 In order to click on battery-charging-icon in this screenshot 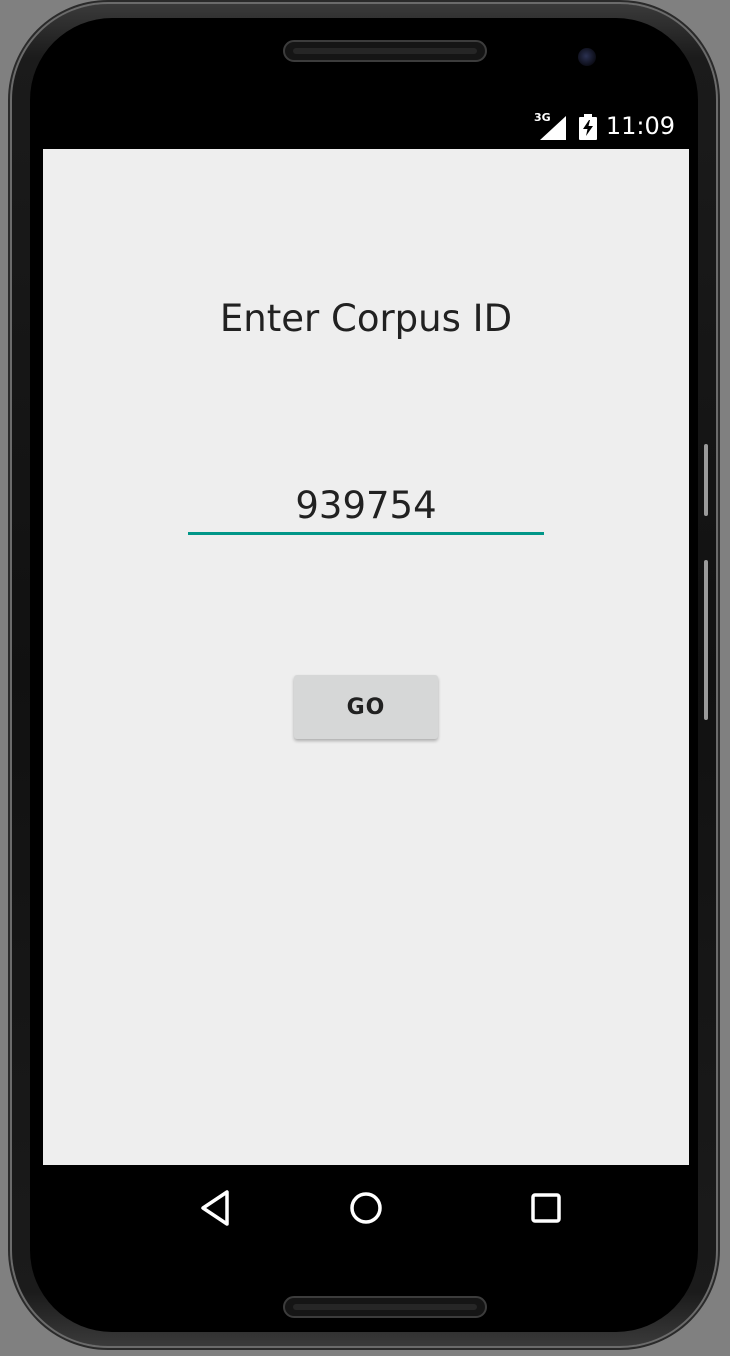, I will do `click(588, 127)`.